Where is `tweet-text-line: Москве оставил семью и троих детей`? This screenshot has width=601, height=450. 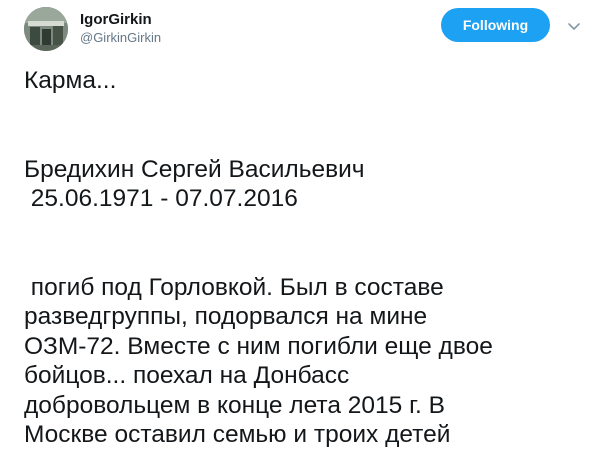
tweet-text-line: Москве оставил семью и троих детей is located at coordinates (237, 434).